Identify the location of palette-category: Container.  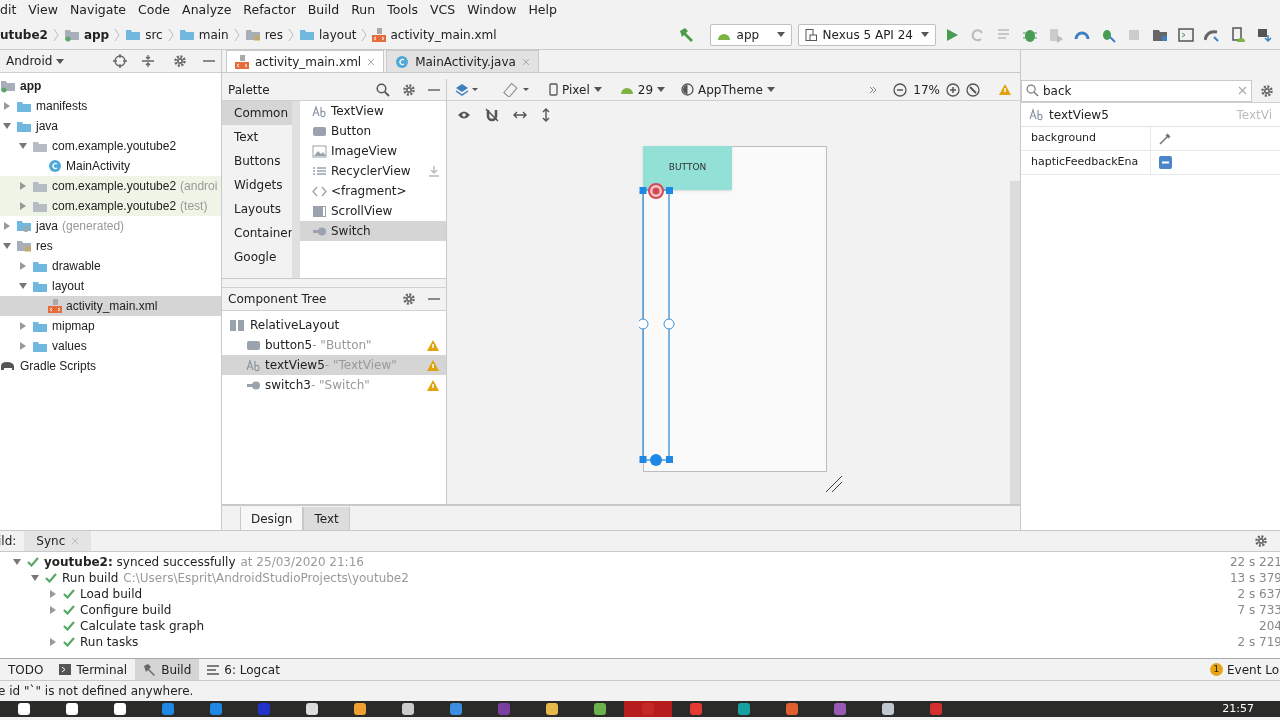
(257, 233).